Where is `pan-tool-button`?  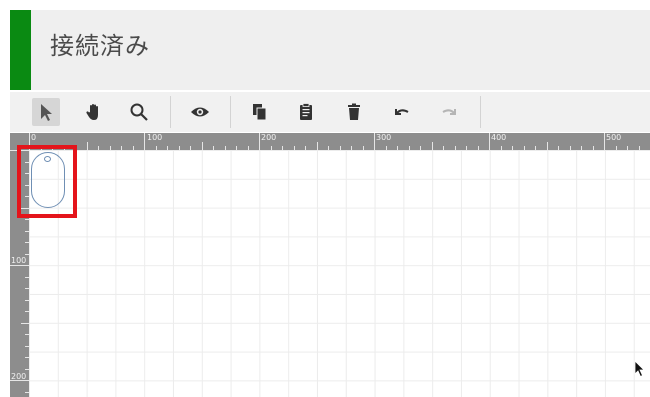
pan-tool-button is located at coordinates (94, 112).